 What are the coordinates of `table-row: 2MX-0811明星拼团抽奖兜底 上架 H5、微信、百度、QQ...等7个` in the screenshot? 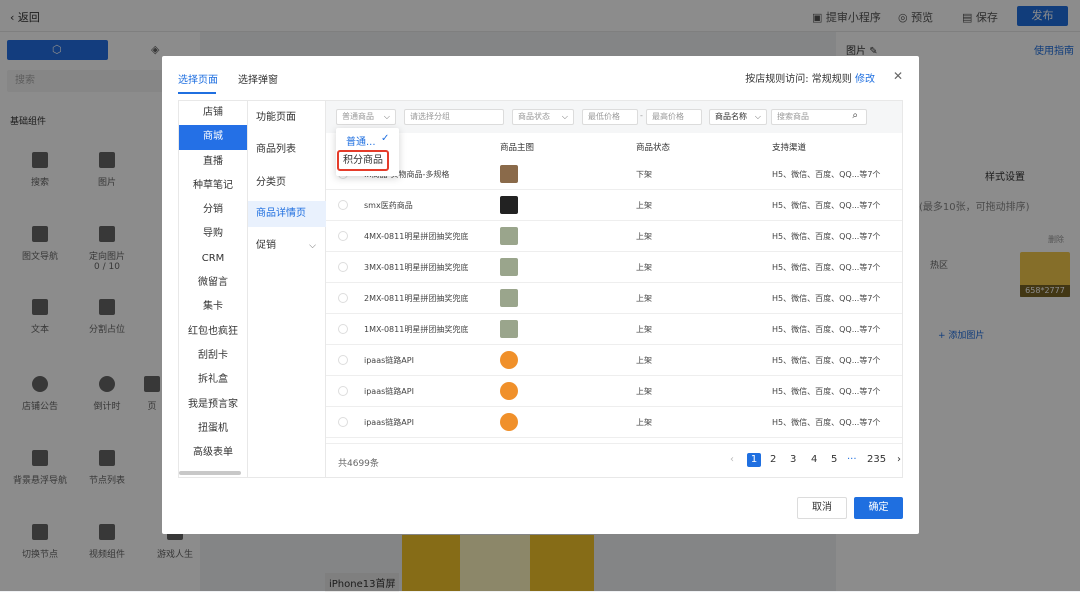 It's located at (614, 298).